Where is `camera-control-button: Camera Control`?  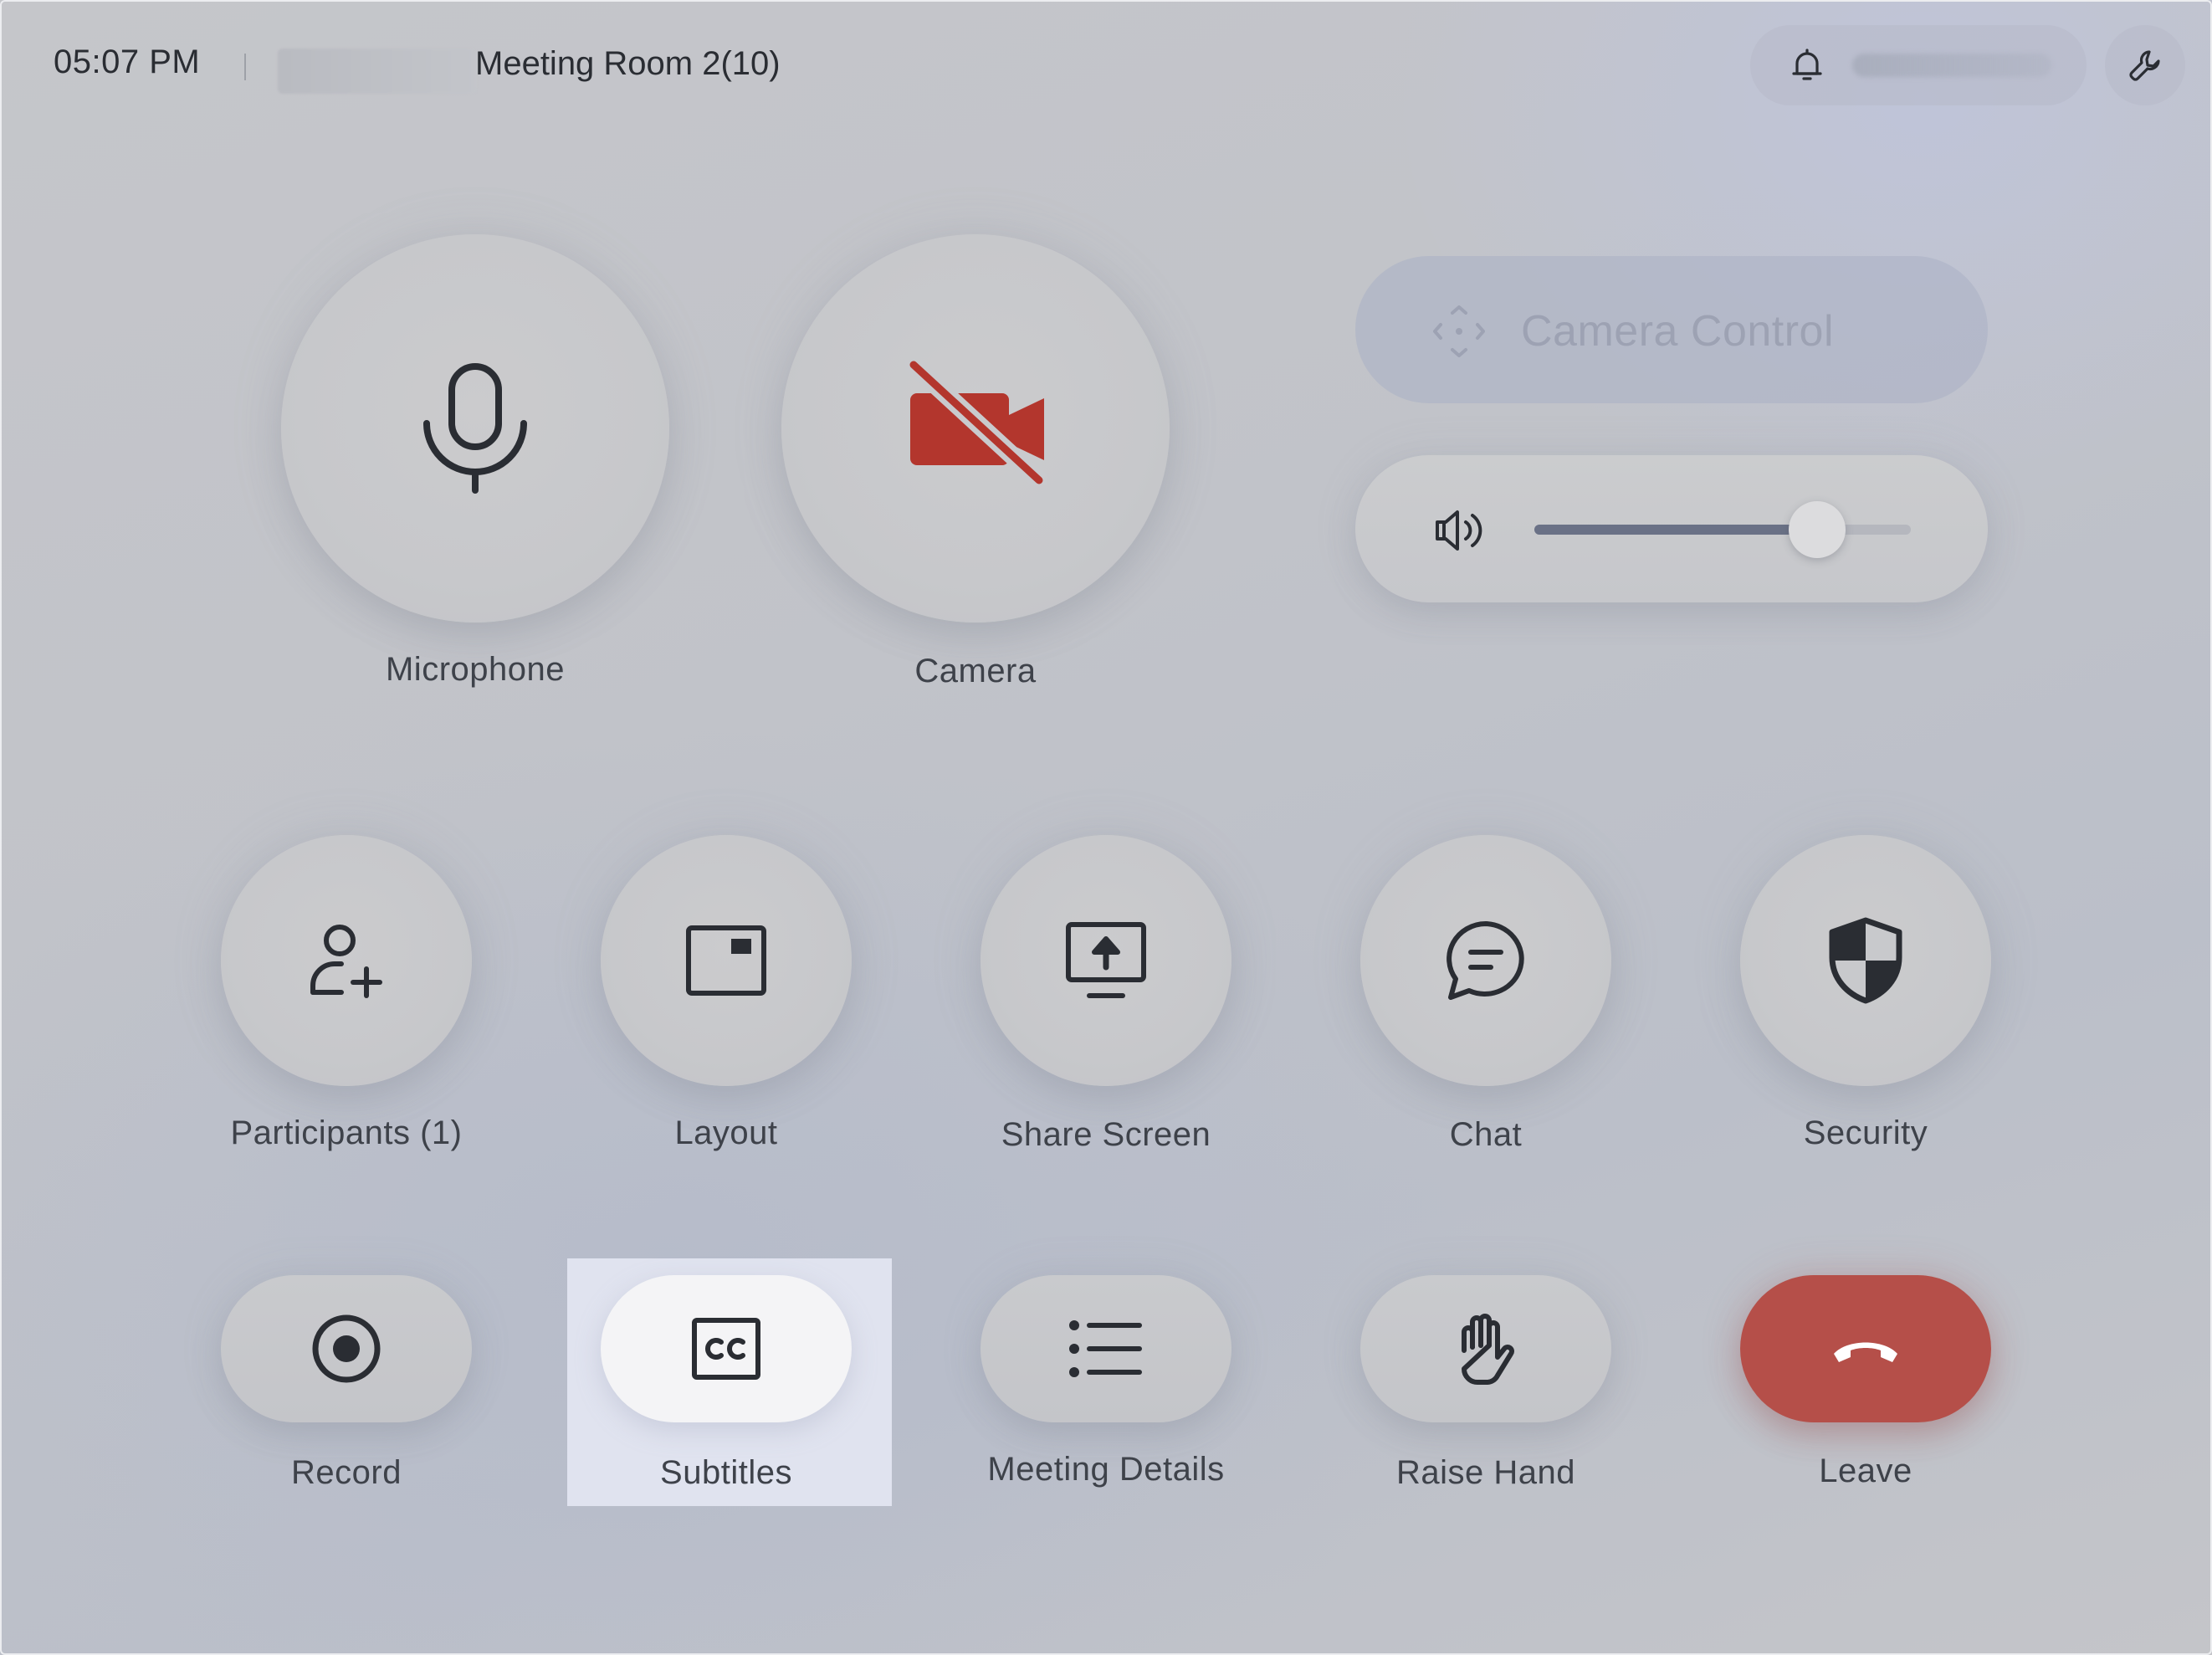 camera-control-button: Camera Control is located at coordinates (1671, 329).